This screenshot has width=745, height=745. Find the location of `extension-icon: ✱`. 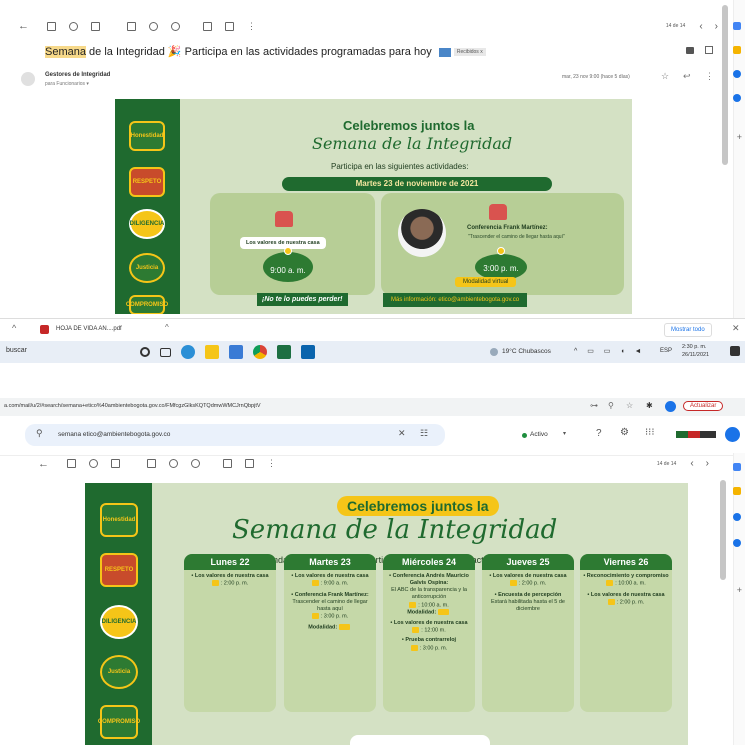

extension-icon: ✱ is located at coordinates (649, 405).